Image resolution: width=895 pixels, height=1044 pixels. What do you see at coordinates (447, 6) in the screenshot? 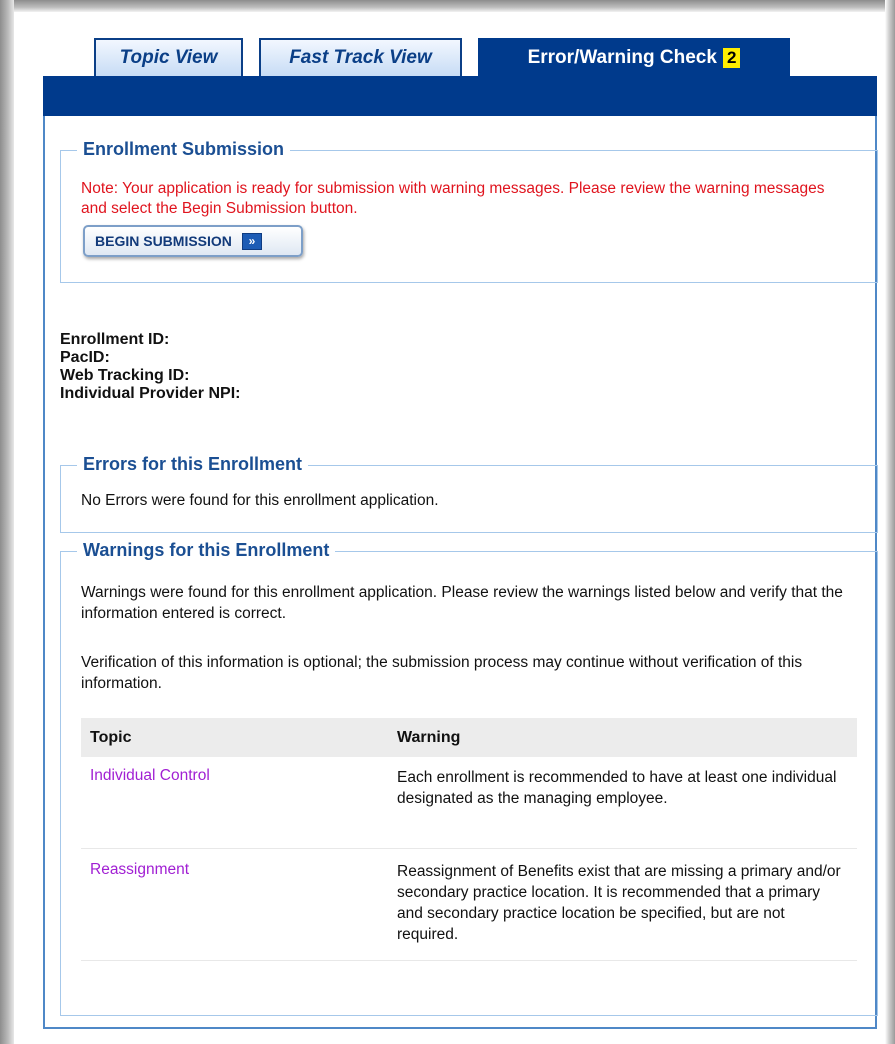
I see `window-frame-top` at bounding box center [447, 6].